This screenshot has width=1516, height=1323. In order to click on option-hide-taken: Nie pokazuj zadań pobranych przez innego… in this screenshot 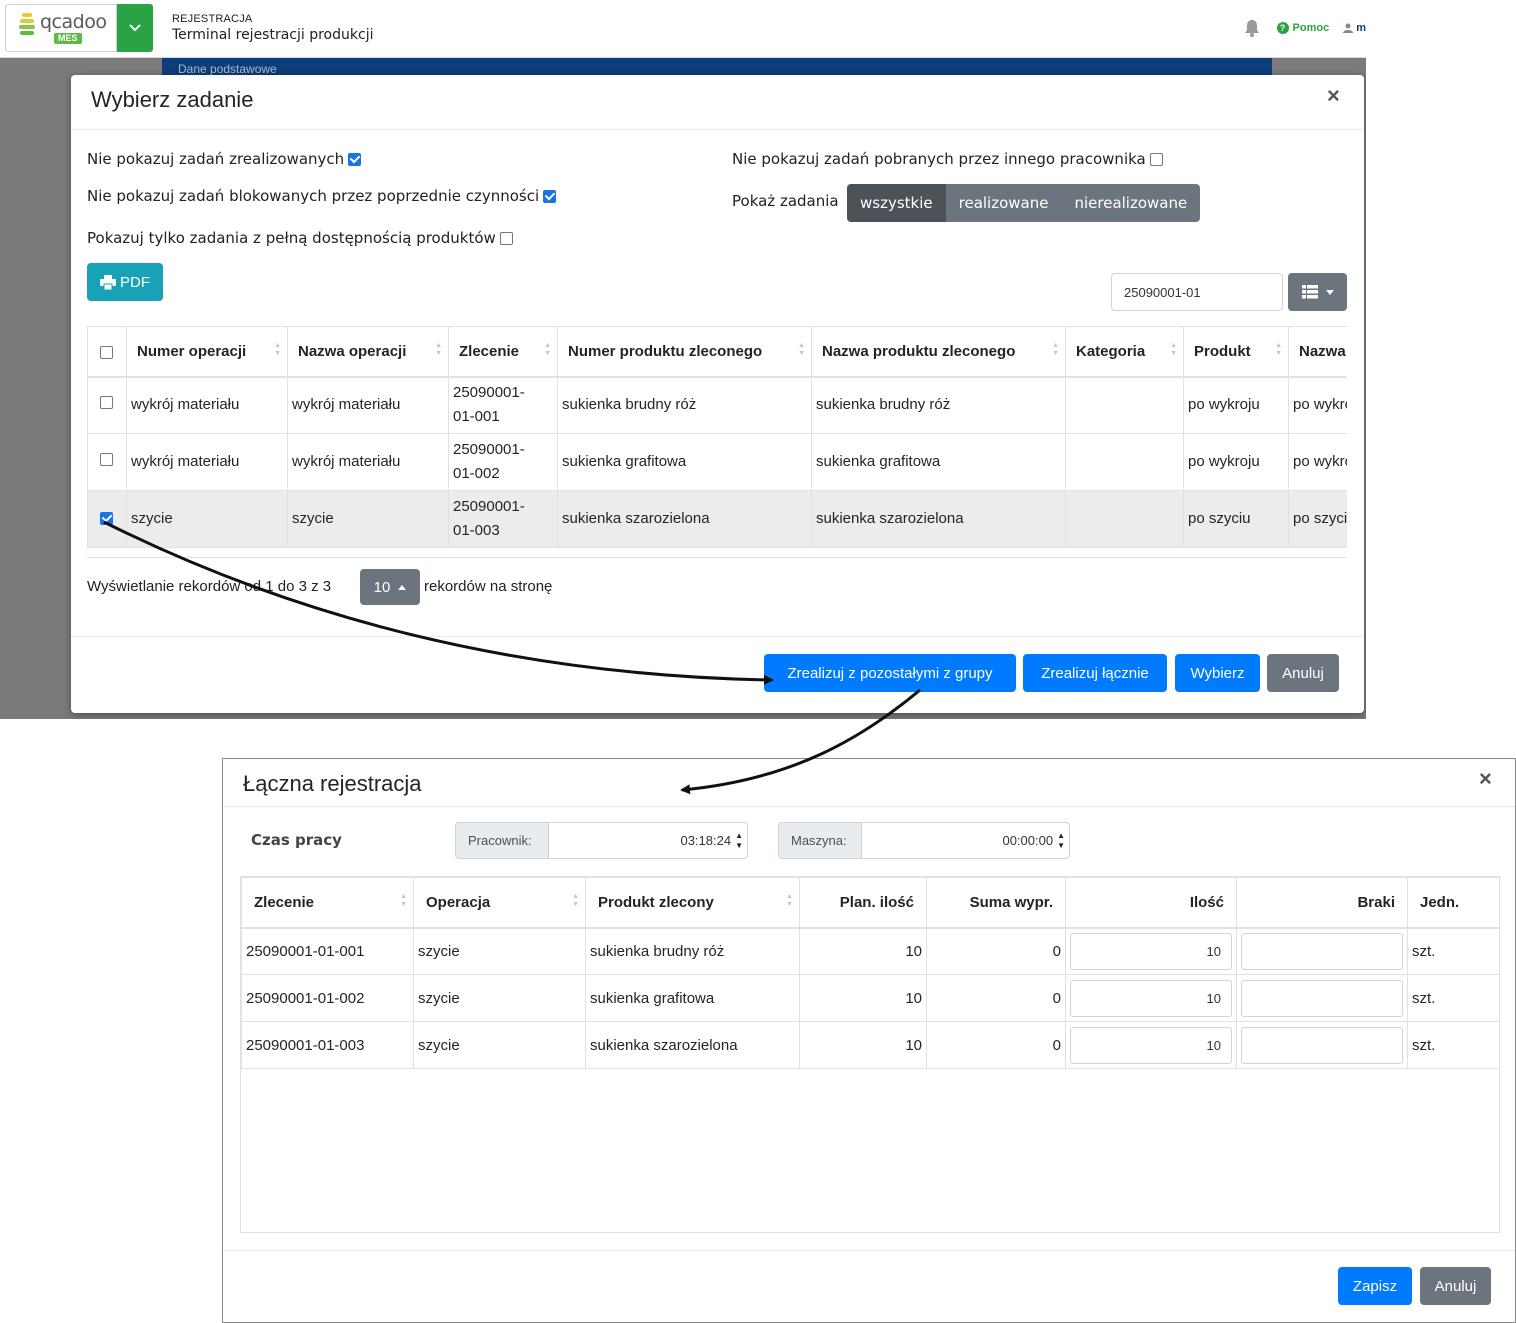, I will do `click(947, 159)`.